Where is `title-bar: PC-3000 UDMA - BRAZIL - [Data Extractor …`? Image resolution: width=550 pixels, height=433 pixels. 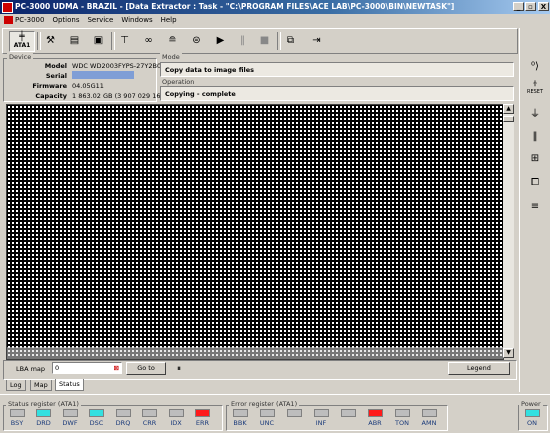 title-bar: PC-3000 UDMA - BRAZIL - [Data Extractor … is located at coordinates (275, 7).